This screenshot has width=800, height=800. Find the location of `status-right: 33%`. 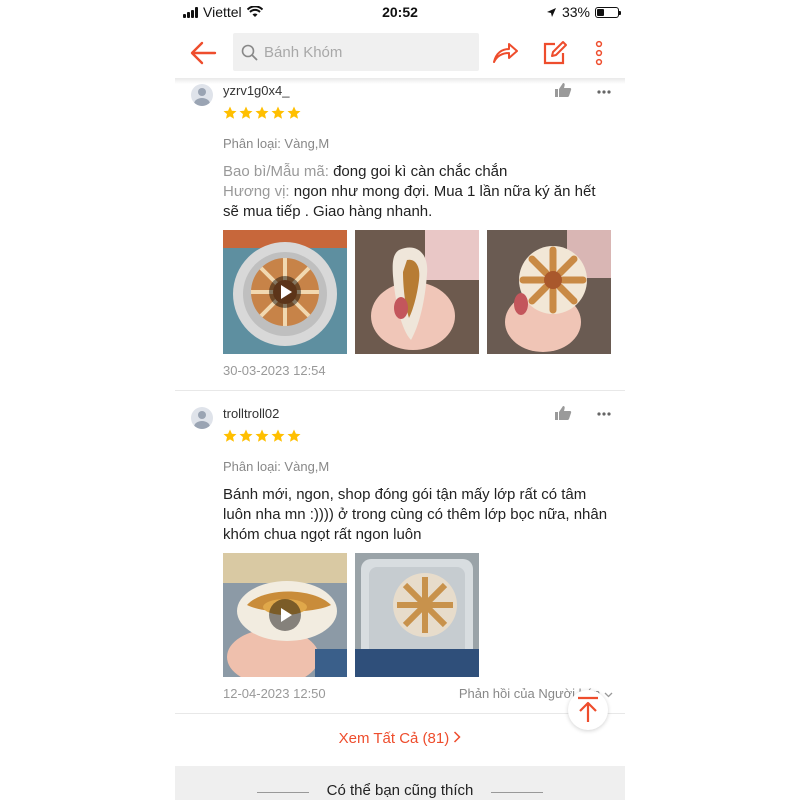

status-right: 33% is located at coordinates (583, 12).